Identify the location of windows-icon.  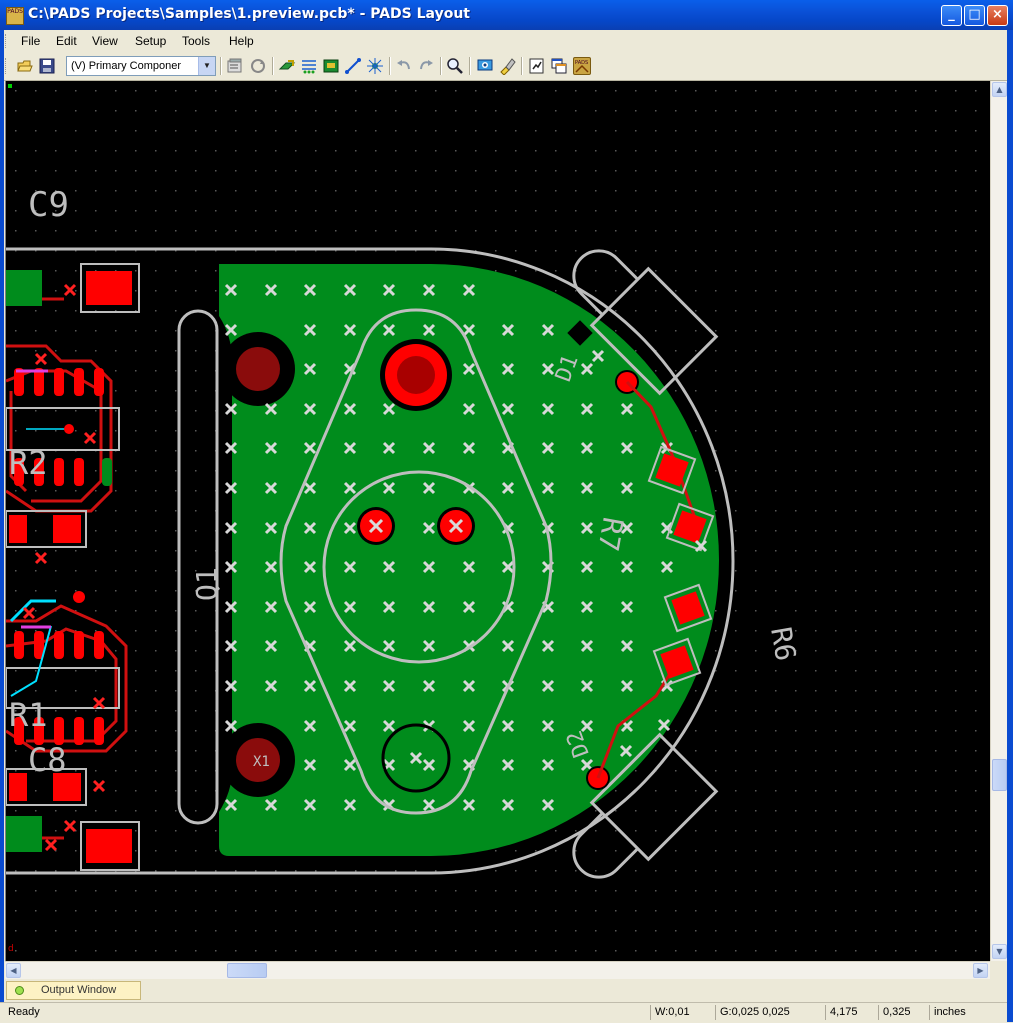
(559, 66).